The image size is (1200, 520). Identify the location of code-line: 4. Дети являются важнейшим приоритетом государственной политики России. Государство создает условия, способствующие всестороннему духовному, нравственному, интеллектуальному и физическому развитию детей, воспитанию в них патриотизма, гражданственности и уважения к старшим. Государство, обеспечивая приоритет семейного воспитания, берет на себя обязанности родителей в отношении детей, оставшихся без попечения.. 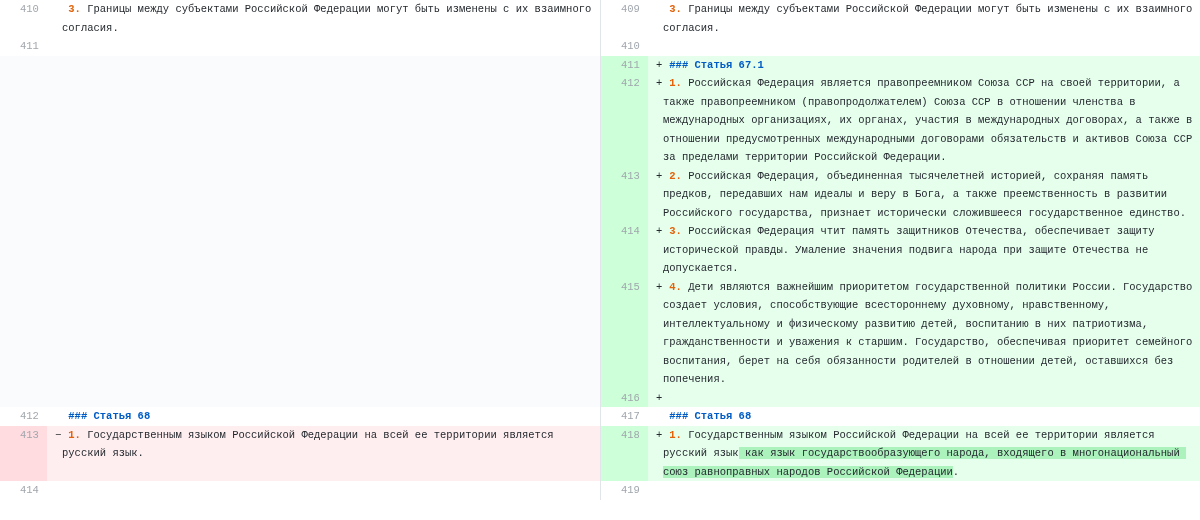
(928, 333).